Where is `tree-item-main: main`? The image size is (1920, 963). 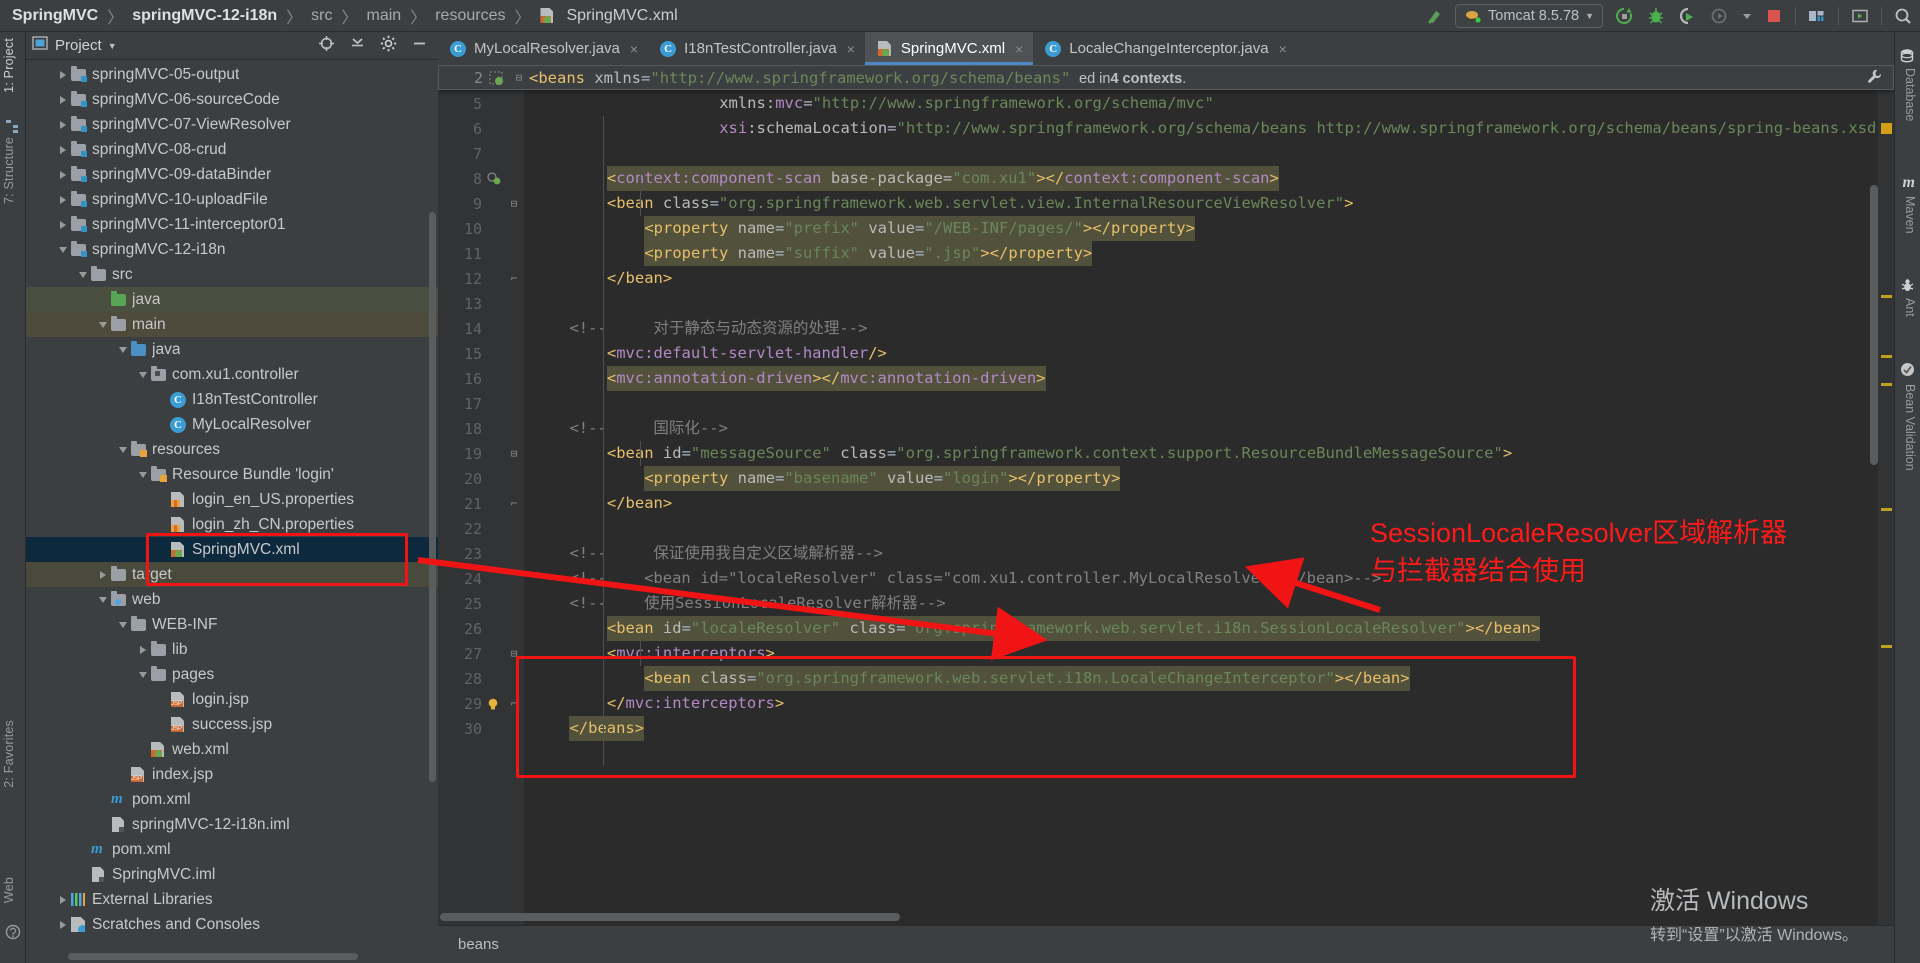 tree-item-main: main is located at coordinates (232, 324).